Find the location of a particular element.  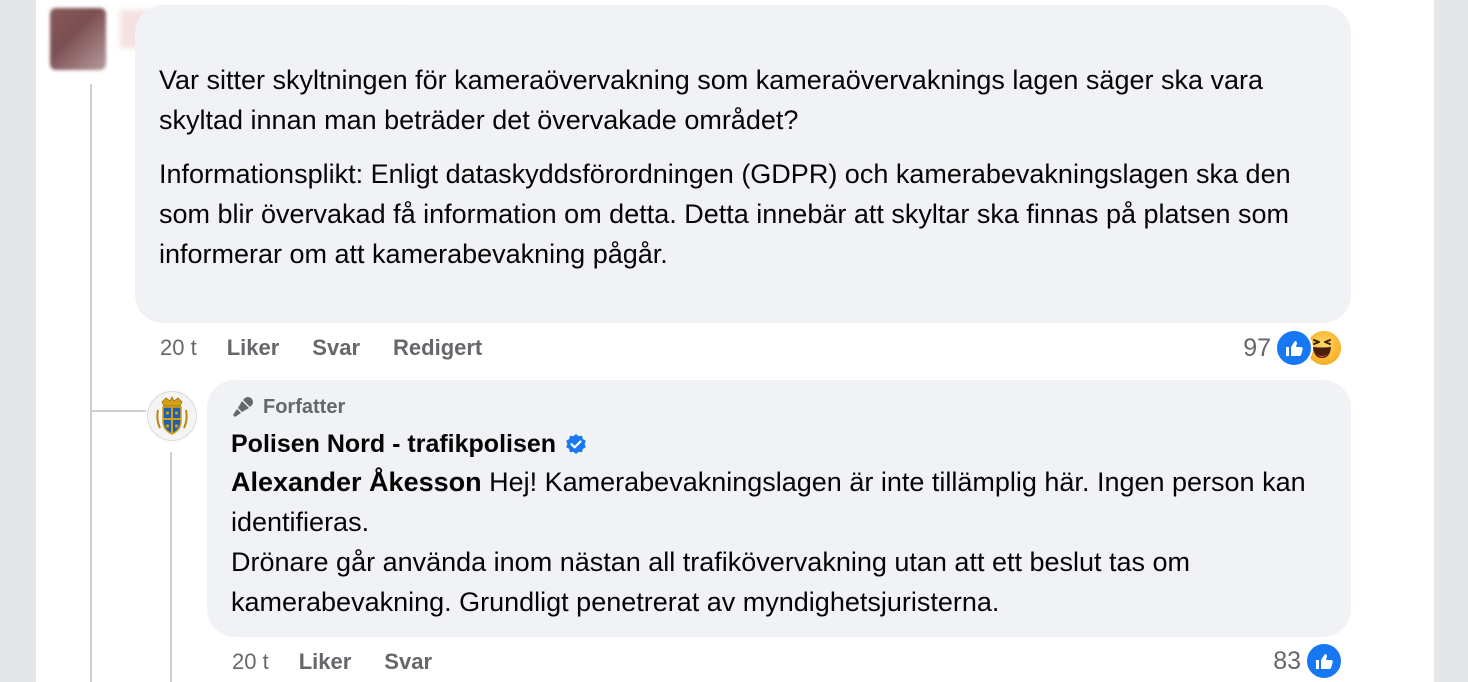

mention-link: Alexander Åkesson is located at coordinates (356, 482).